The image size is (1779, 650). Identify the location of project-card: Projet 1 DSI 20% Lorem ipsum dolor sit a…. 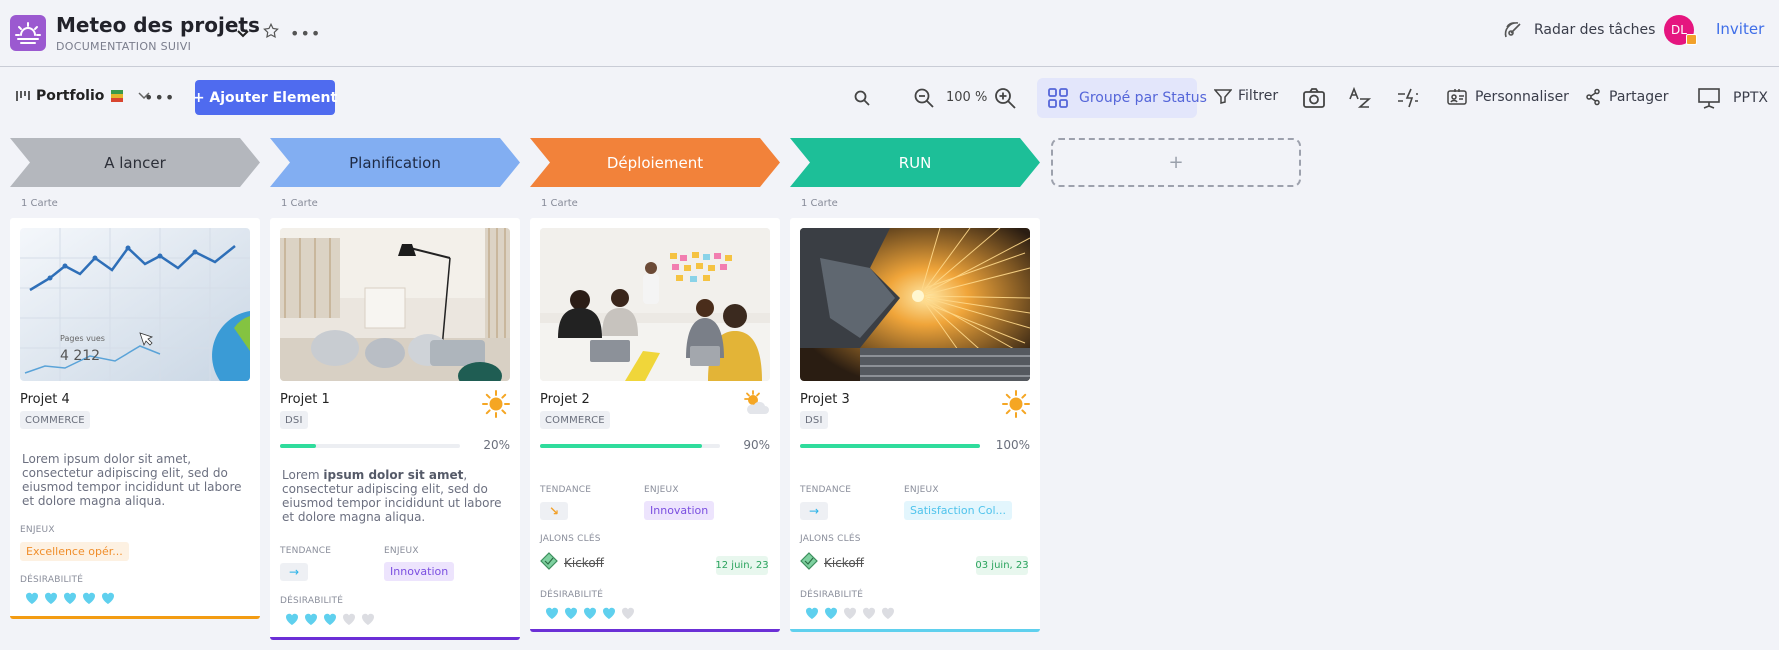
(395, 429).